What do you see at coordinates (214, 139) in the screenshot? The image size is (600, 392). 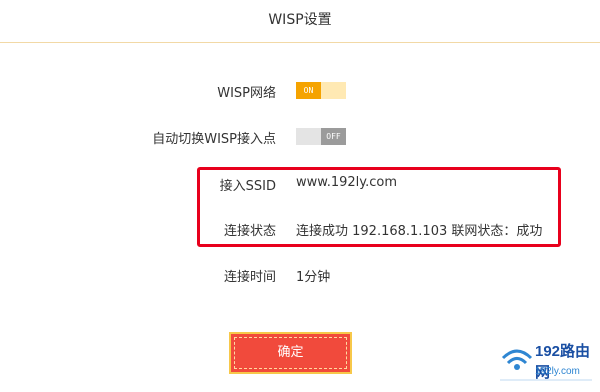 I see `auto-switch-label: 自动切换WISP接入点` at bounding box center [214, 139].